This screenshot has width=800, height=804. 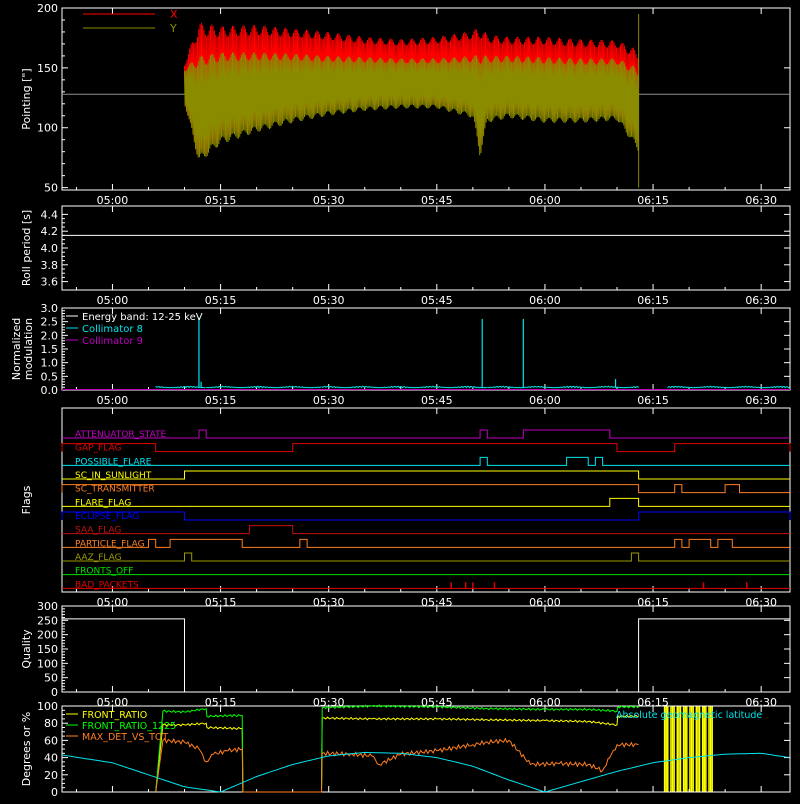 I want to click on ratios-ytick-label: 60, so click(x=51, y=740).